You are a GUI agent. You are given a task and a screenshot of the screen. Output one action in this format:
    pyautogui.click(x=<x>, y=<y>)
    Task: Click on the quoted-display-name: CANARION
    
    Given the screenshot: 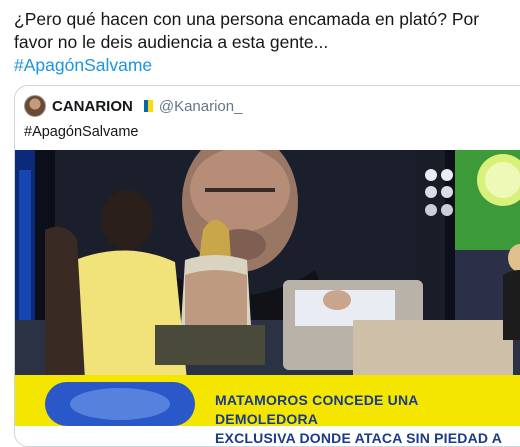 What is the action you would take?
    pyautogui.click(x=92, y=106)
    